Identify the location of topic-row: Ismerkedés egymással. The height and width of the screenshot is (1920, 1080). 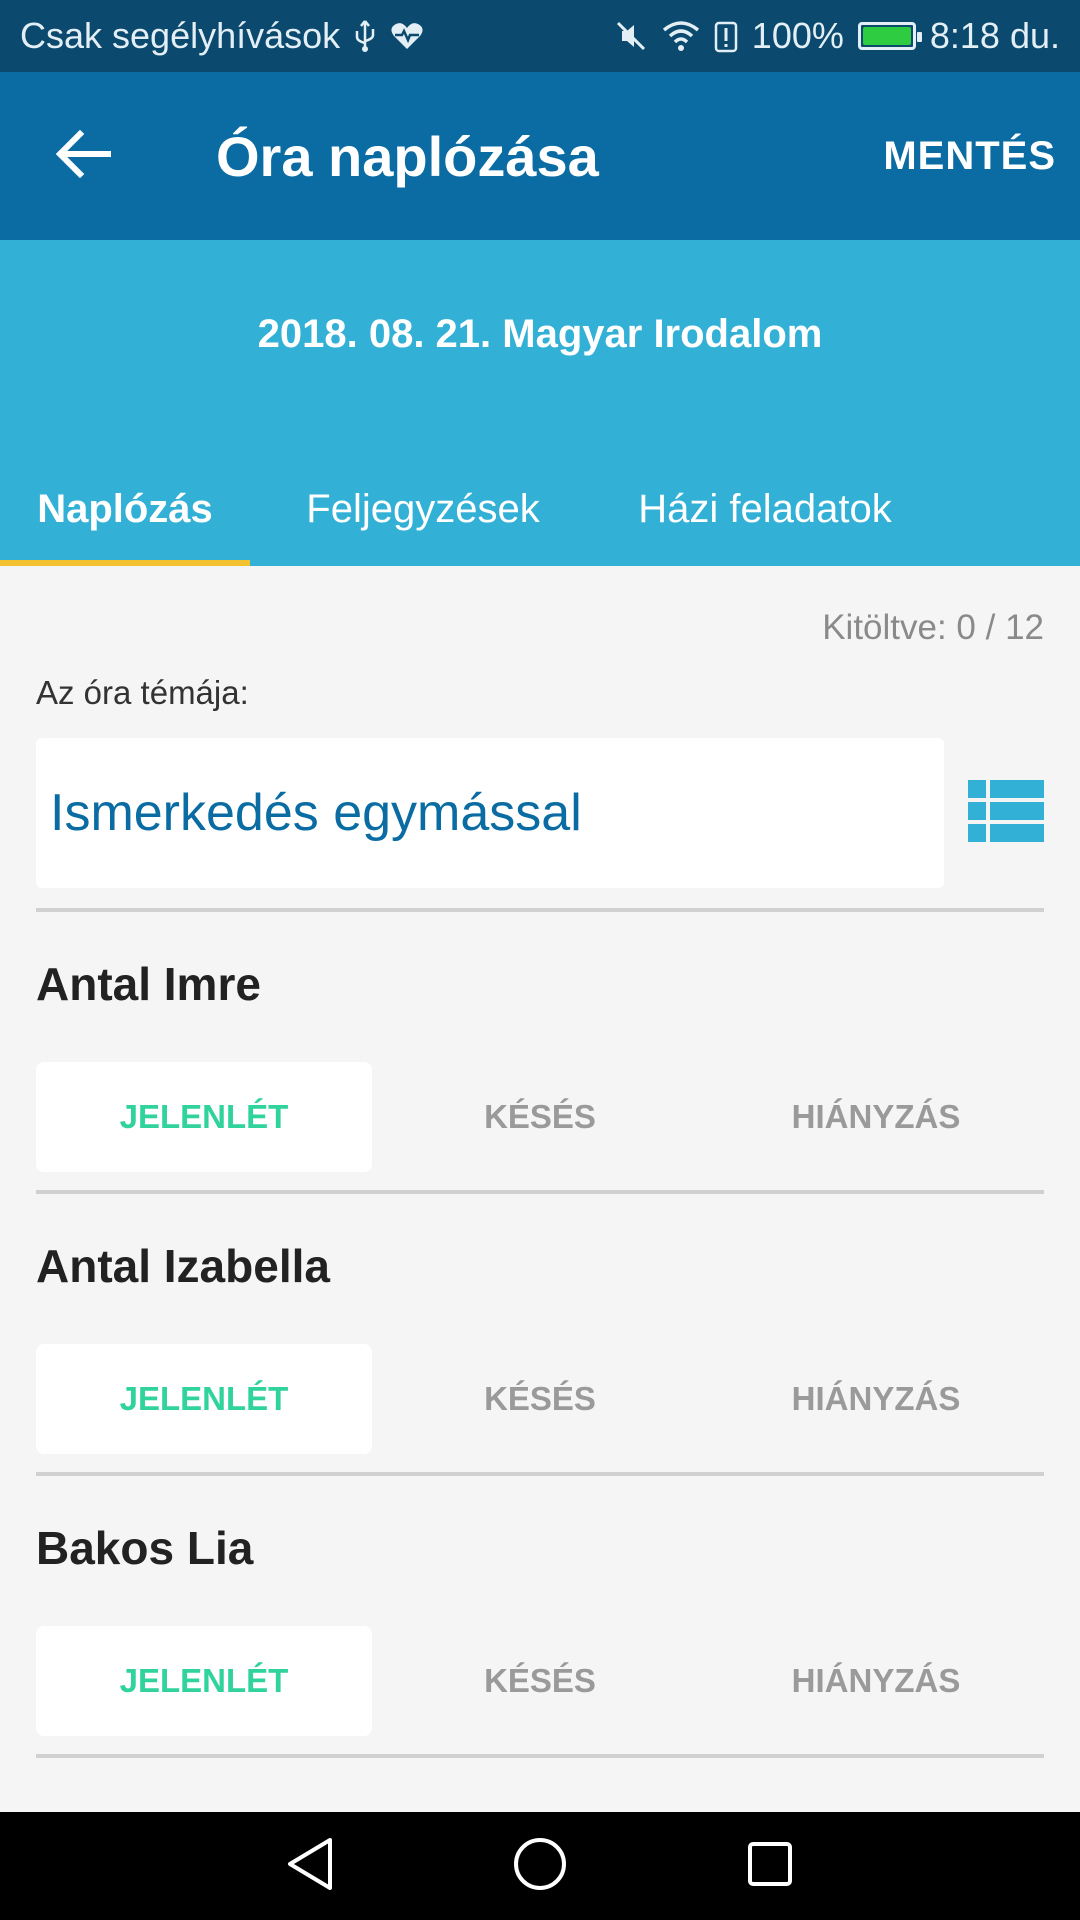
(540, 813).